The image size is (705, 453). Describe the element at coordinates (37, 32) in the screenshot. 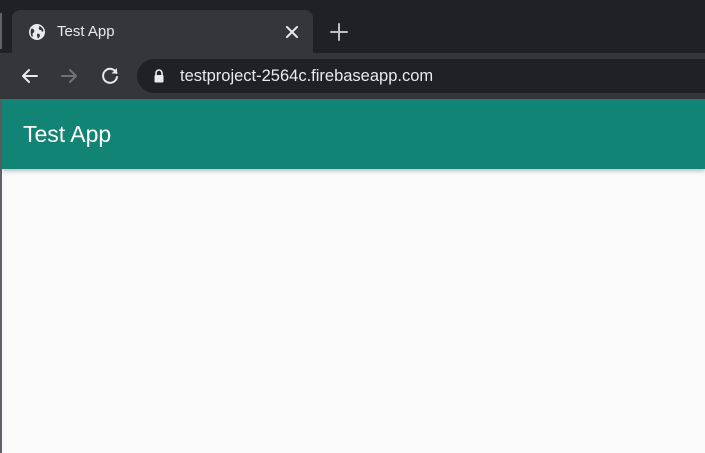

I see `globe-icon` at that location.